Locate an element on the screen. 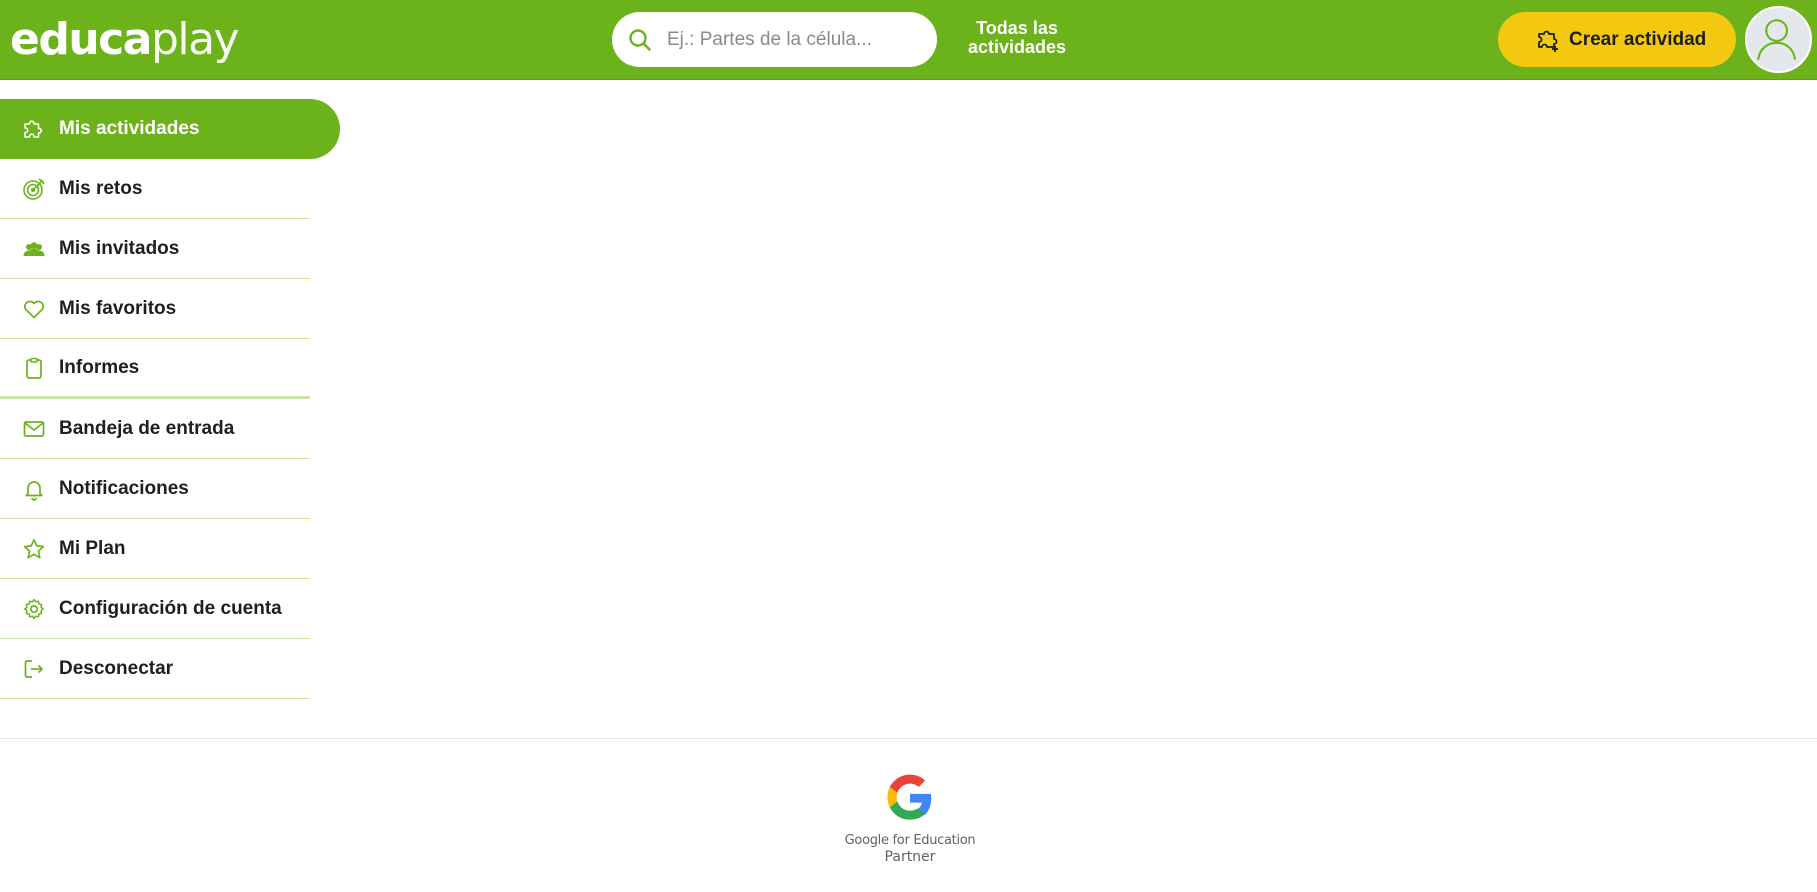  sidebar-item-notificaciones: Notificaciones is located at coordinates (155, 489).